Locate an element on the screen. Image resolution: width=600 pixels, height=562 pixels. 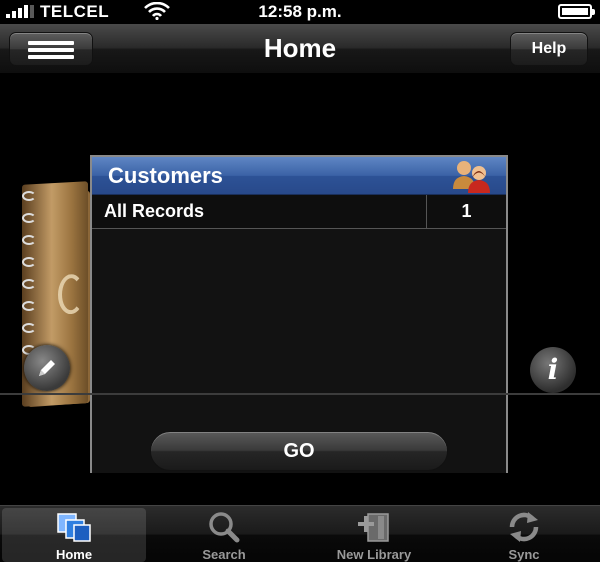
divider is located at coordinates (300, 394).